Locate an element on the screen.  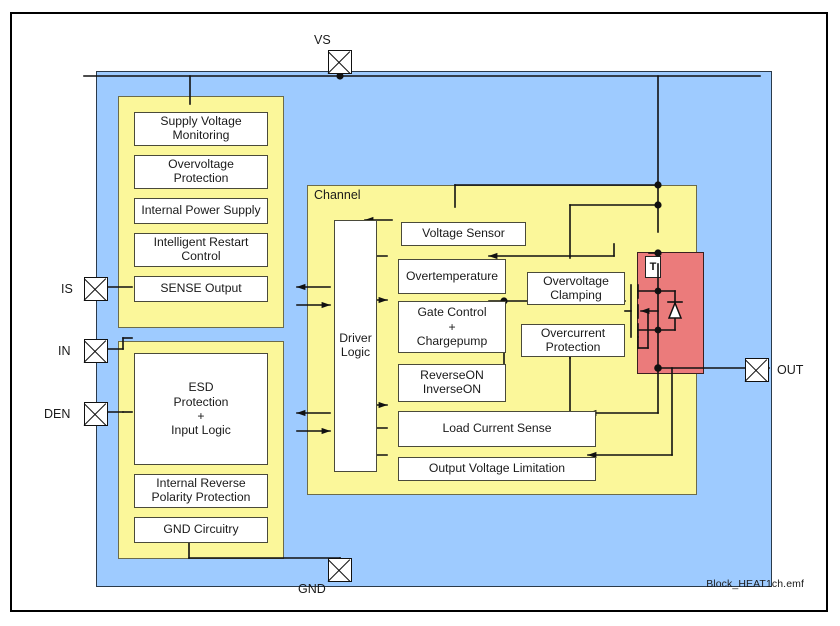
pin-label-out: OUT is located at coordinates (790, 370).